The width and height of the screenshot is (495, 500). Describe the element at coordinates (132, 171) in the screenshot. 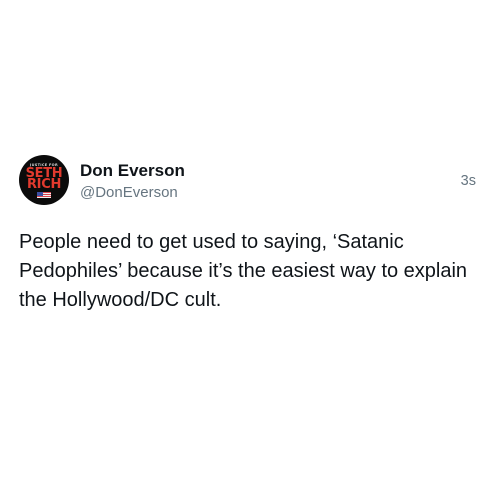

I see `author-display-name: Don Everson` at that location.